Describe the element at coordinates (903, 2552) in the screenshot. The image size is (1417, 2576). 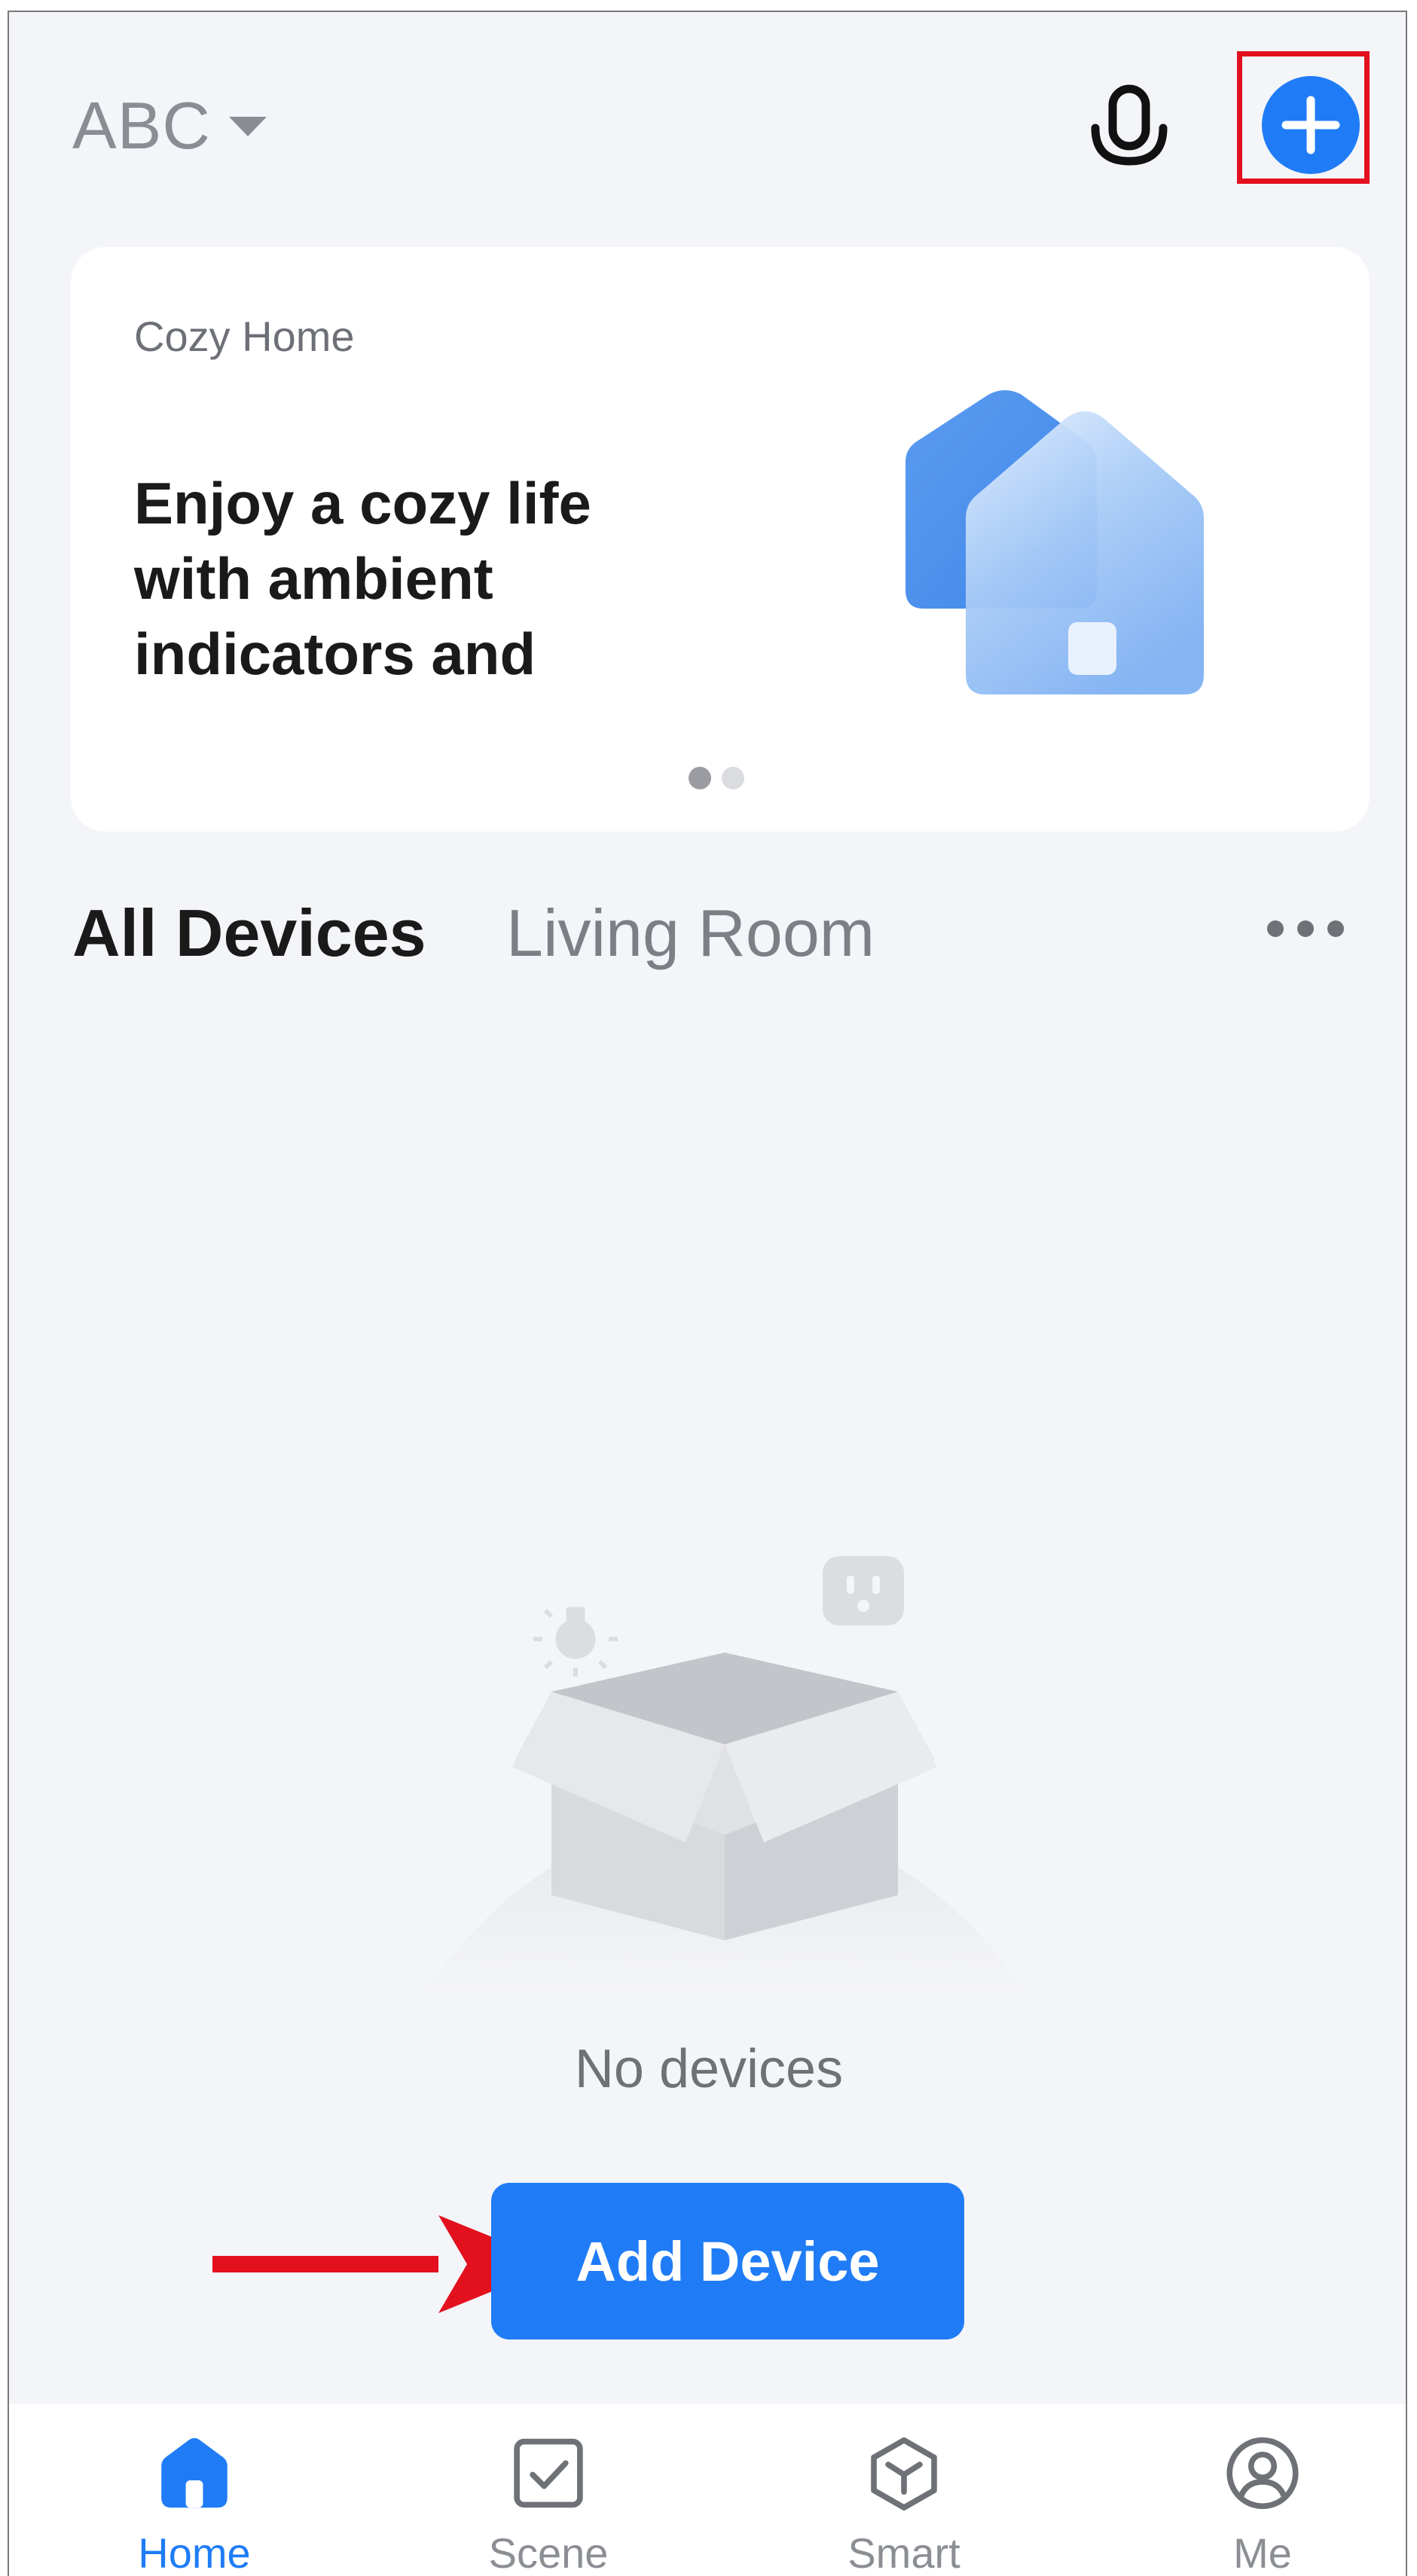
I see `nav-label-smart: Smart` at that location.